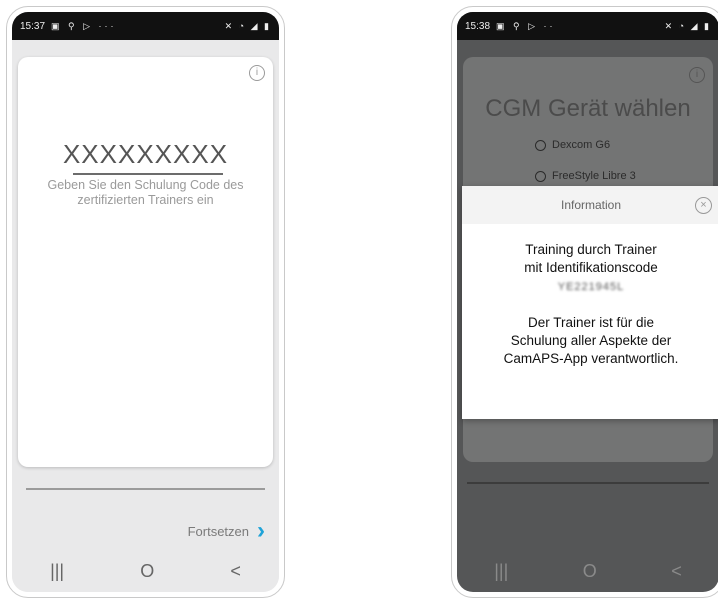 This screenshot has height=603, width=718. I want to click on continue-button: Fortsetzen ›, so click(226, 531).